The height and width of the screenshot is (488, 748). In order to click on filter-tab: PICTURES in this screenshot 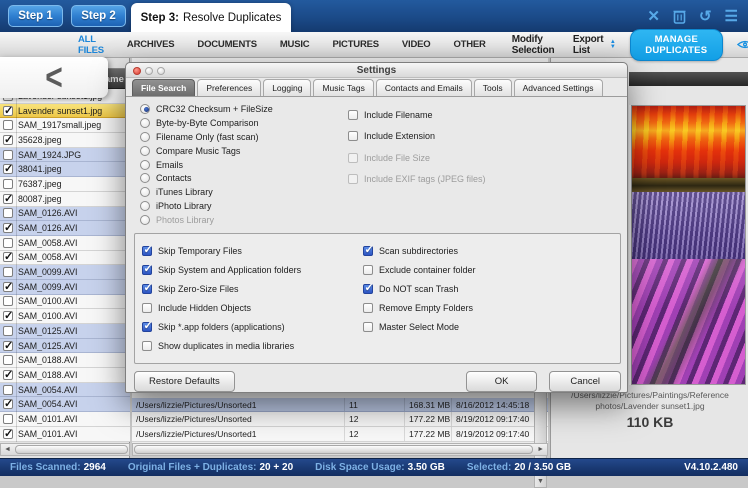, I will do `click(355, 44)`.